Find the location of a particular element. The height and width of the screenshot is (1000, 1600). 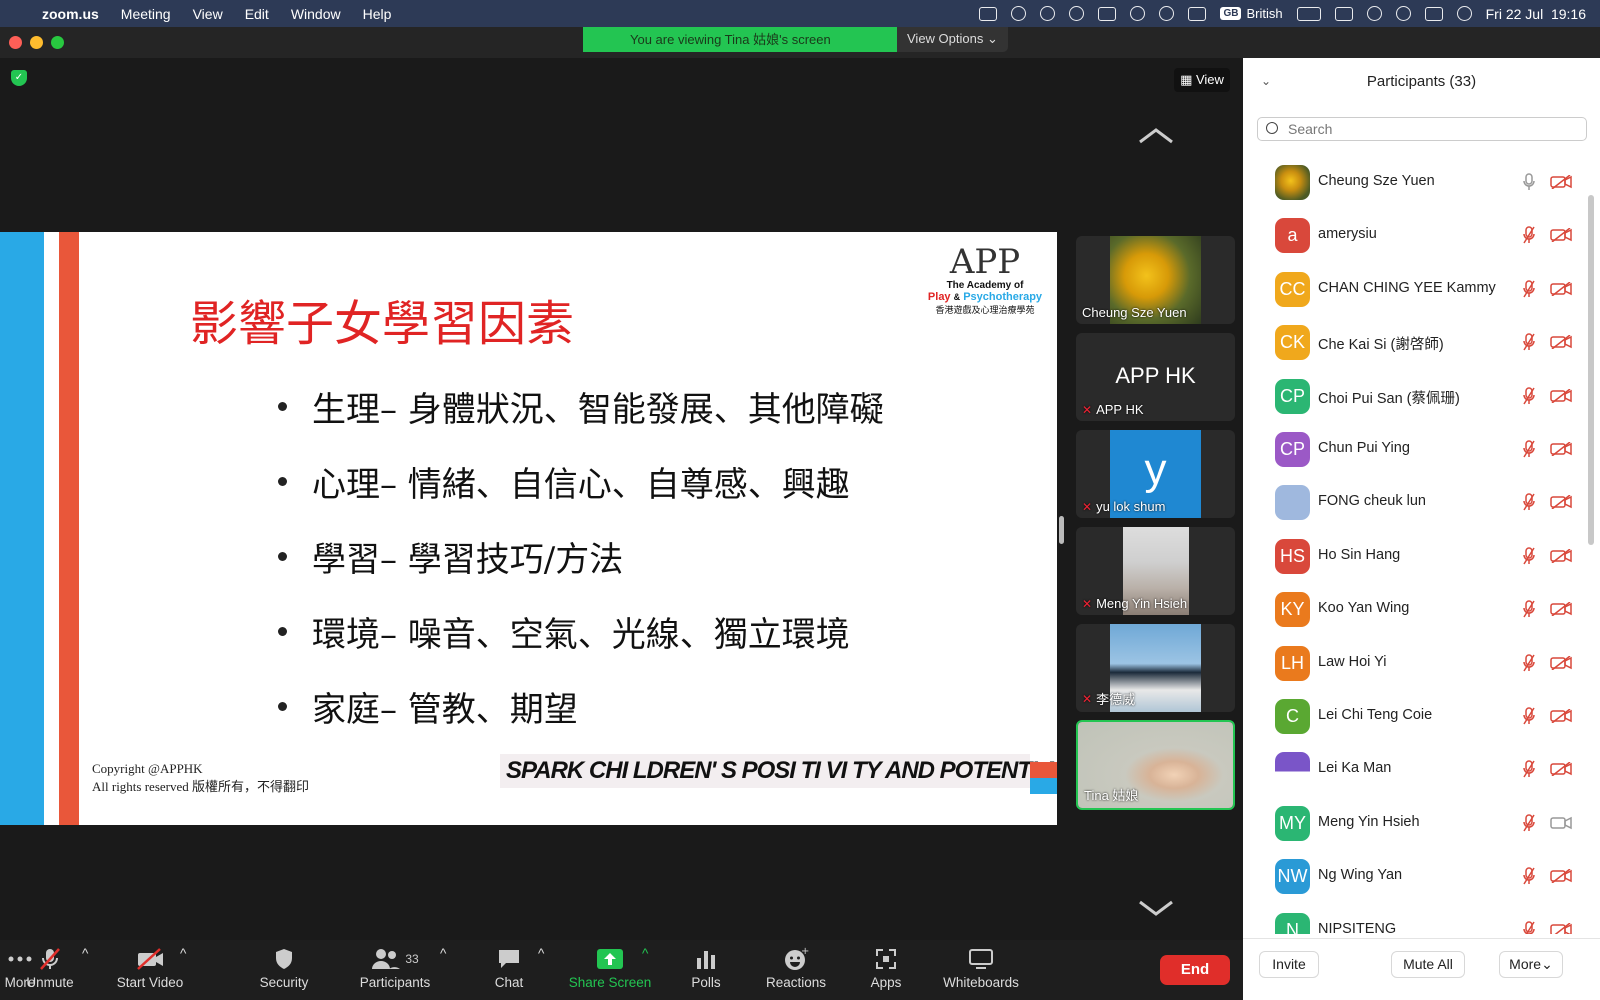

participant-row: N NIPSITENG is located at coordinates (1415, 919).